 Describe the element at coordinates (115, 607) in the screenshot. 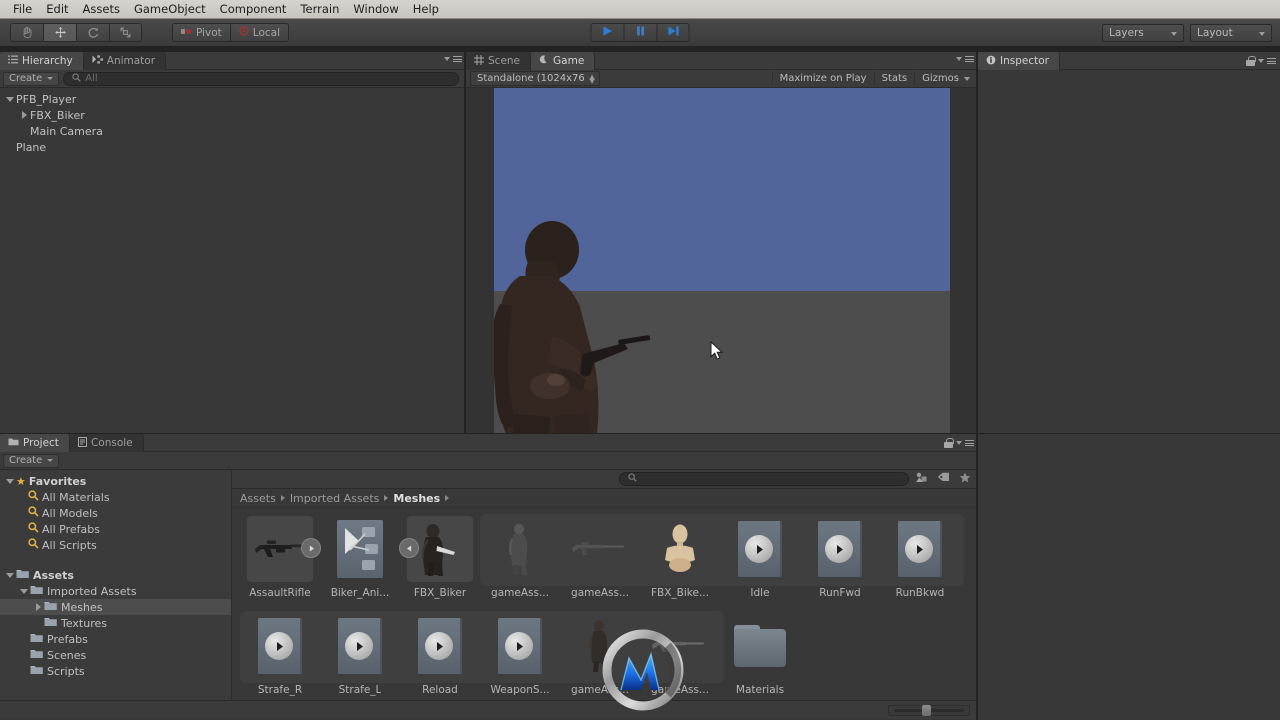

I see `tree-item-meshes: Meshes` at that location.